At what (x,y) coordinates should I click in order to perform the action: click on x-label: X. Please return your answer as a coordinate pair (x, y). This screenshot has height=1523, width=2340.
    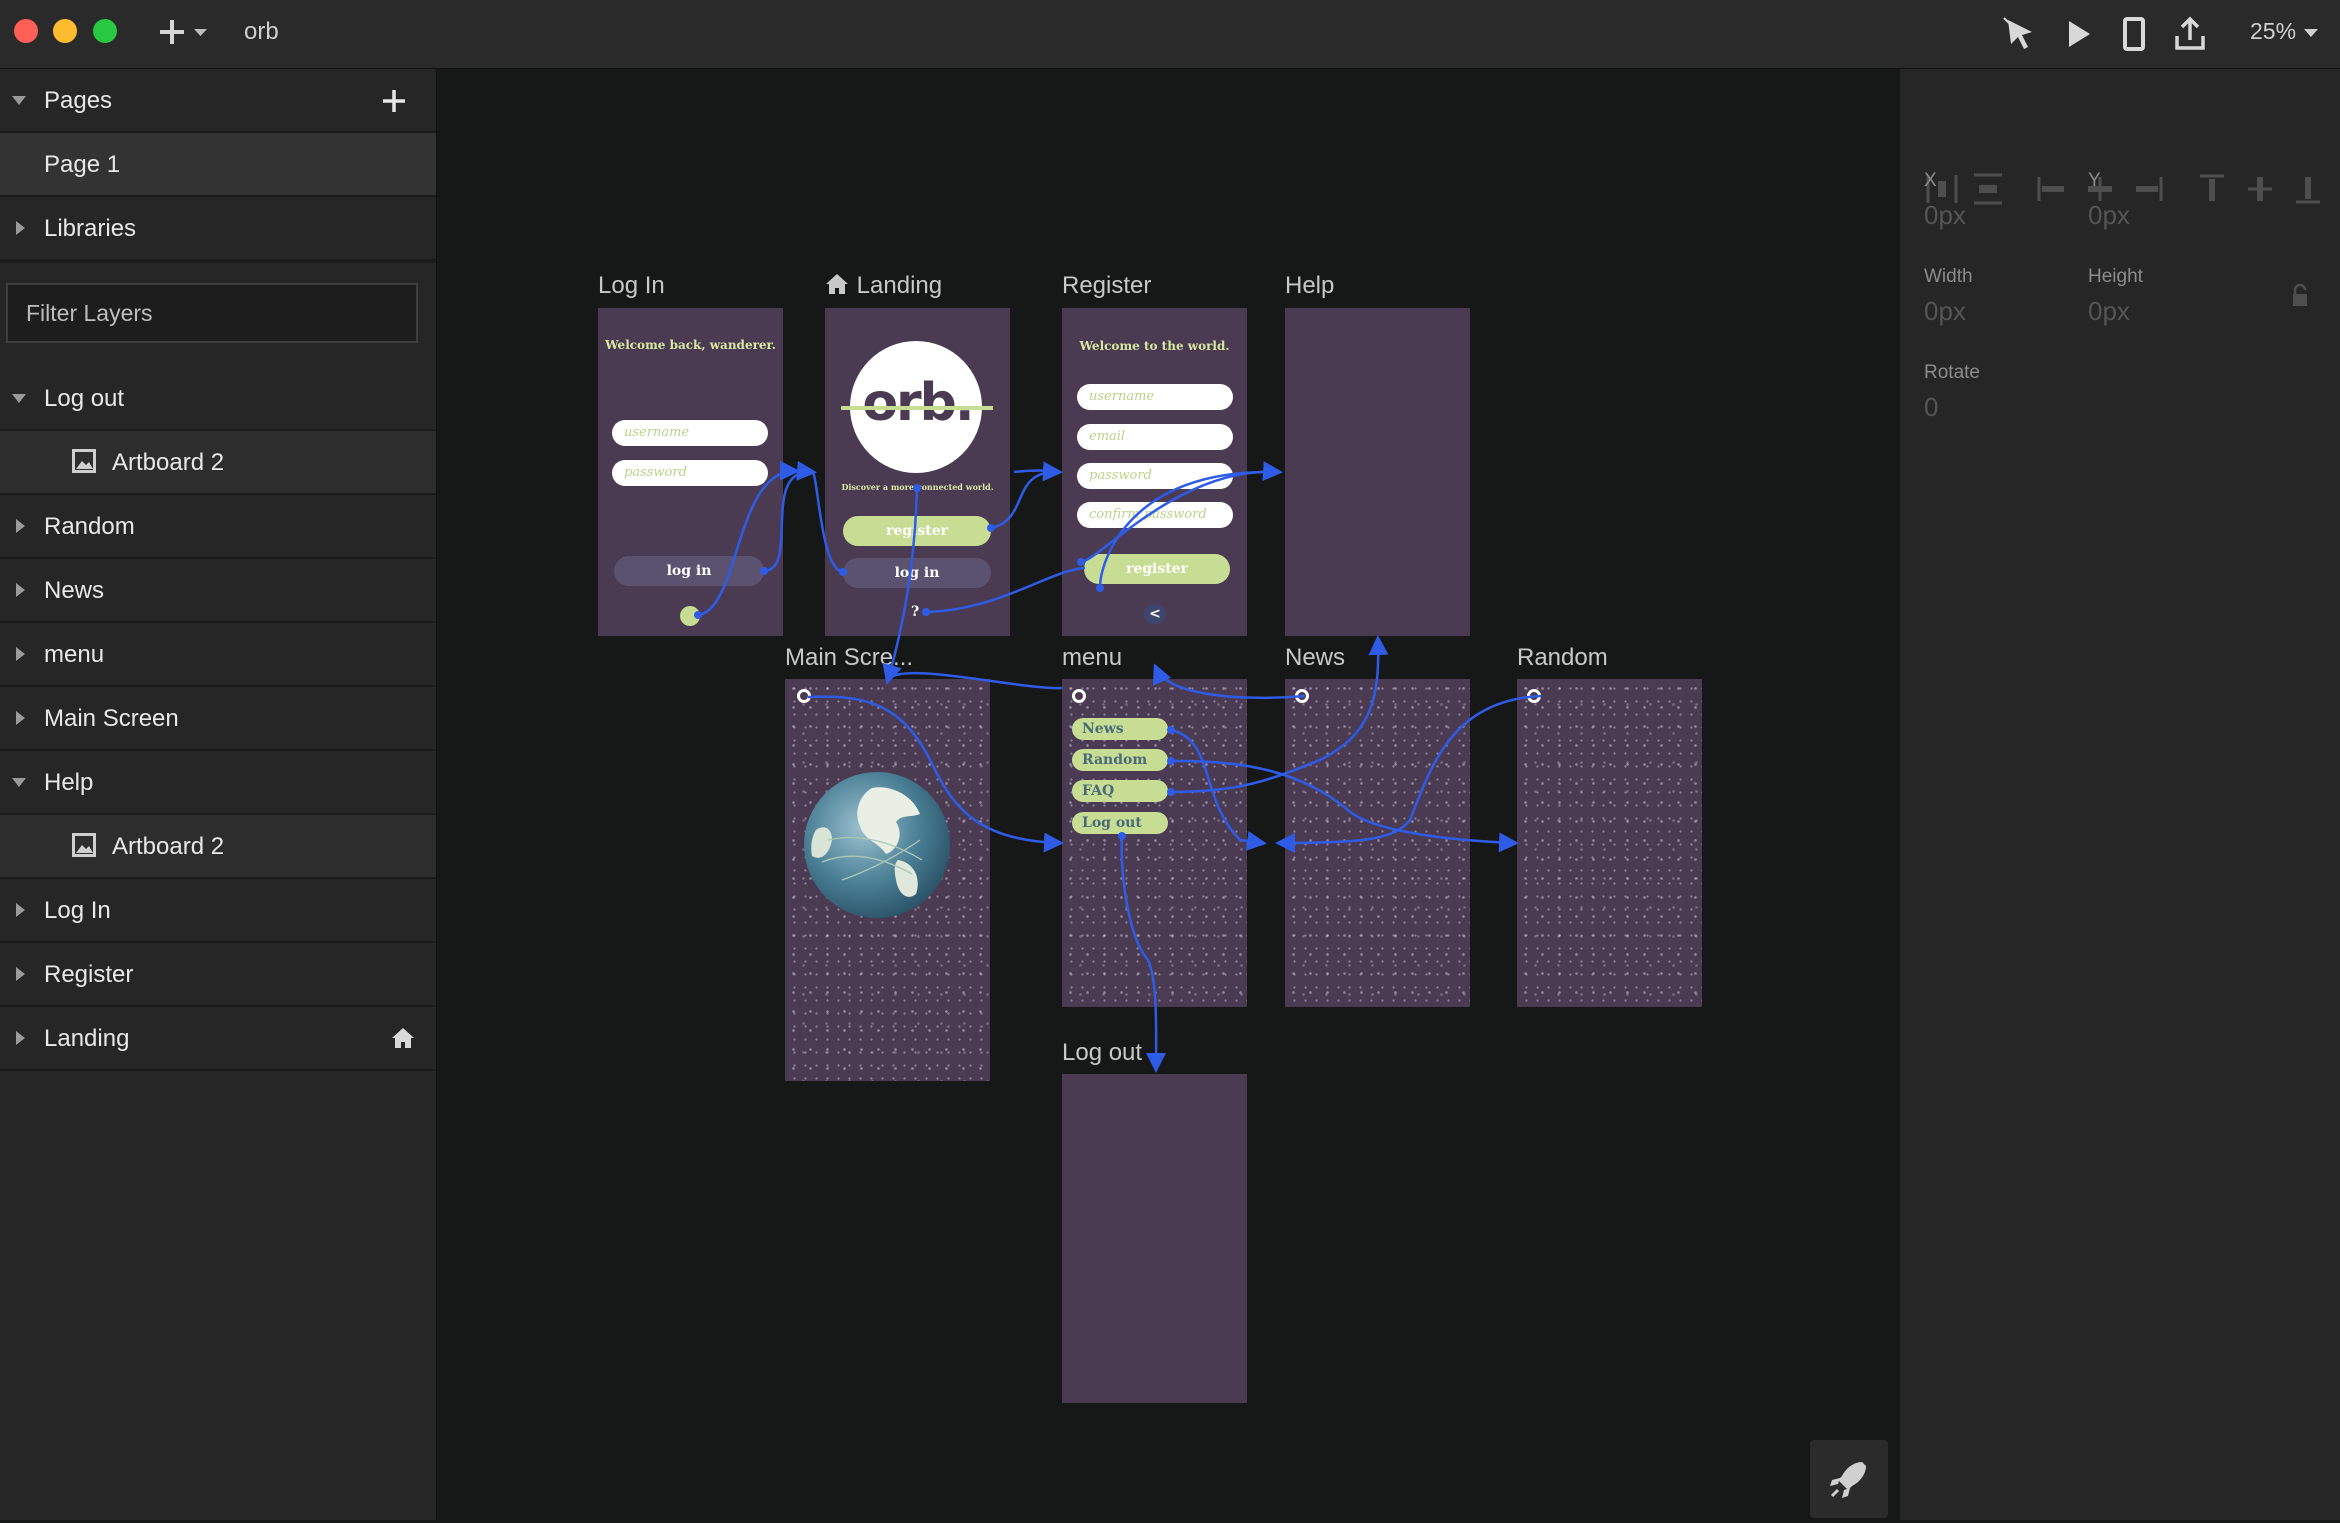
    Looking at the image, I should click on (1930, 180).